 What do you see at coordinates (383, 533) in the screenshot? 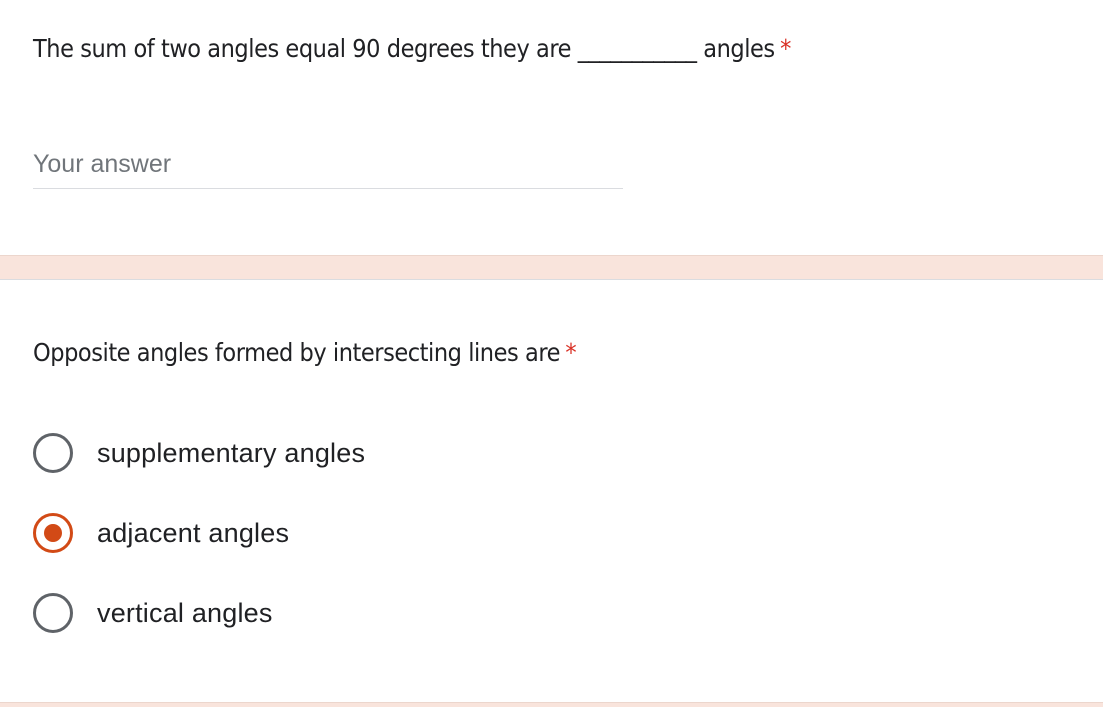
I see `option-adjacent-angles: adjacent angles` at bounding box center [383, 533].